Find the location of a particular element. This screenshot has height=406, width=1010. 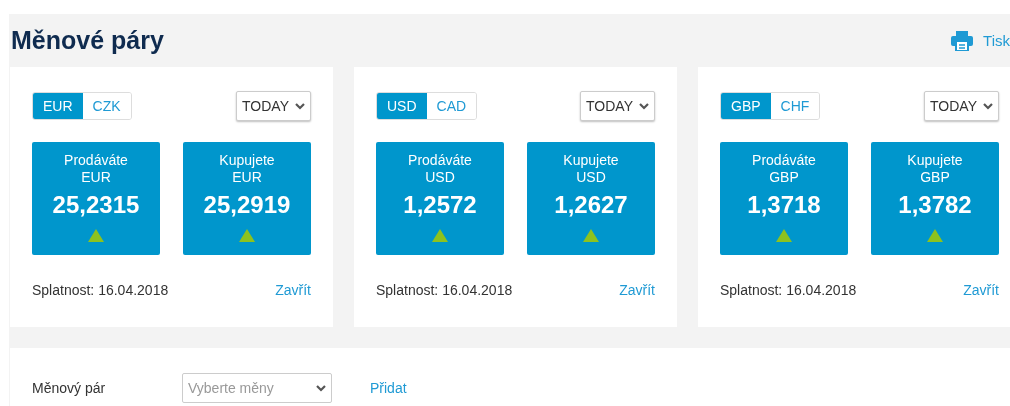

add-link: Přidat is located at coordinates (388, 388).